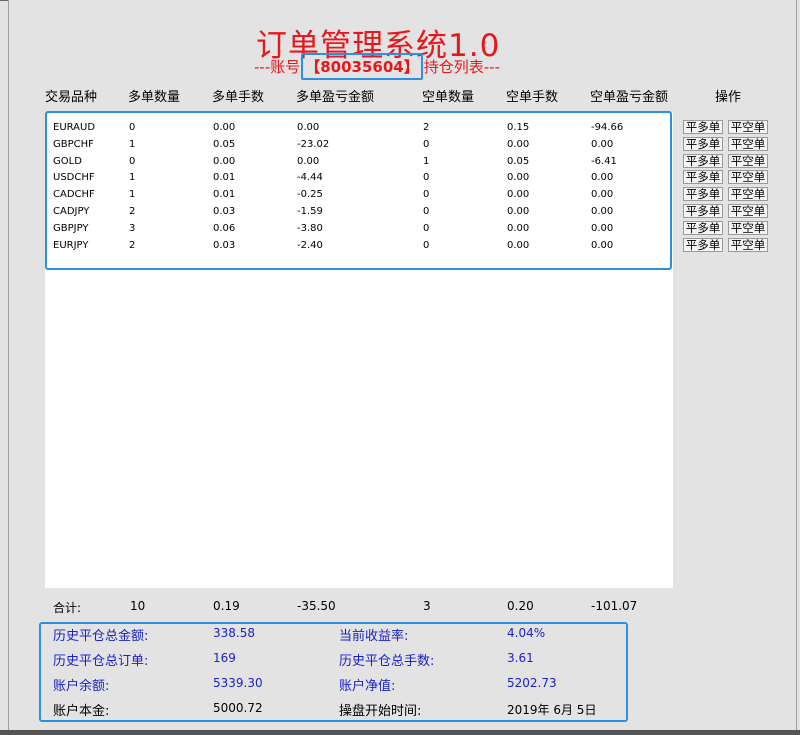  What do you see at coordinates (552, 710) in the screenshot?
I see `start-time-value: 2019年 6月 5日` at bounding box center [552, 710].